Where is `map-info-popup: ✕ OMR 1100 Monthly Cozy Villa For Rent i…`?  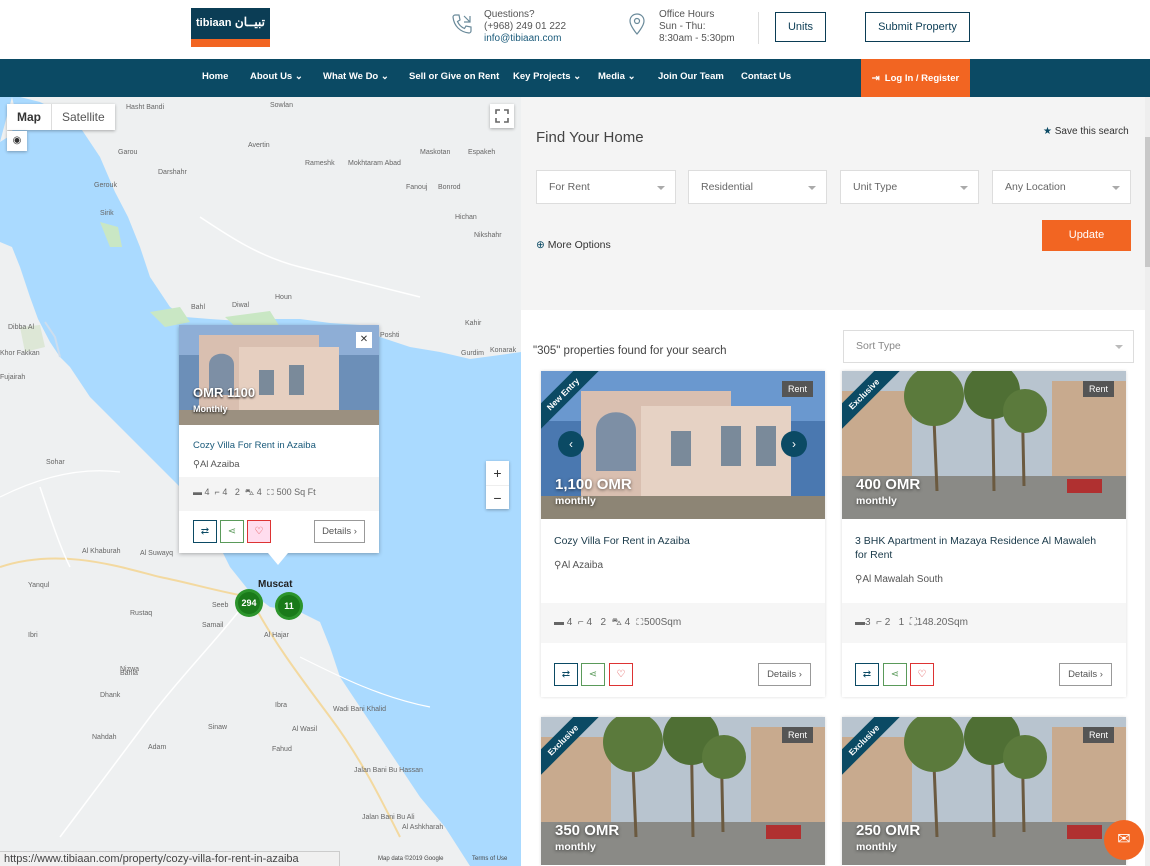 map-info-popup: ✕ OMR 1100 Monthly Cozy Villa For Rent i… is located at coordinates (279, 445).